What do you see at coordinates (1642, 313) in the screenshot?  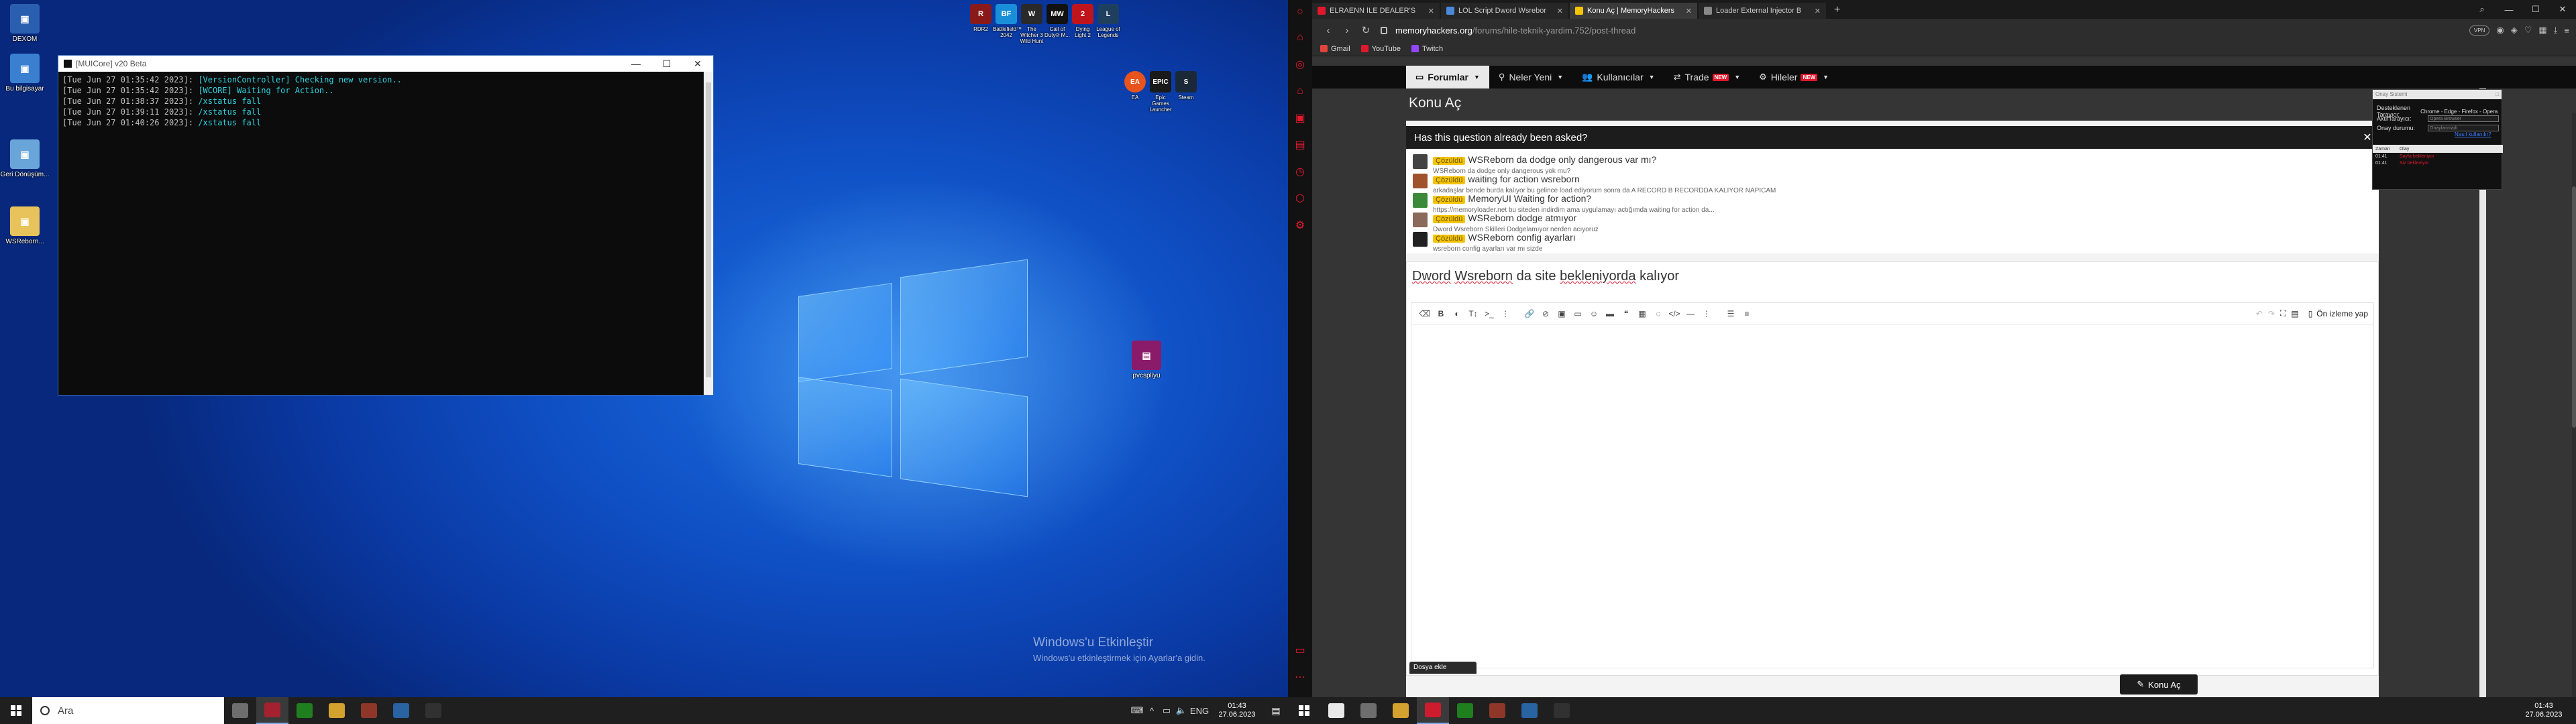 I see `table-icon: ▦` at bounding box center [1642, 313].